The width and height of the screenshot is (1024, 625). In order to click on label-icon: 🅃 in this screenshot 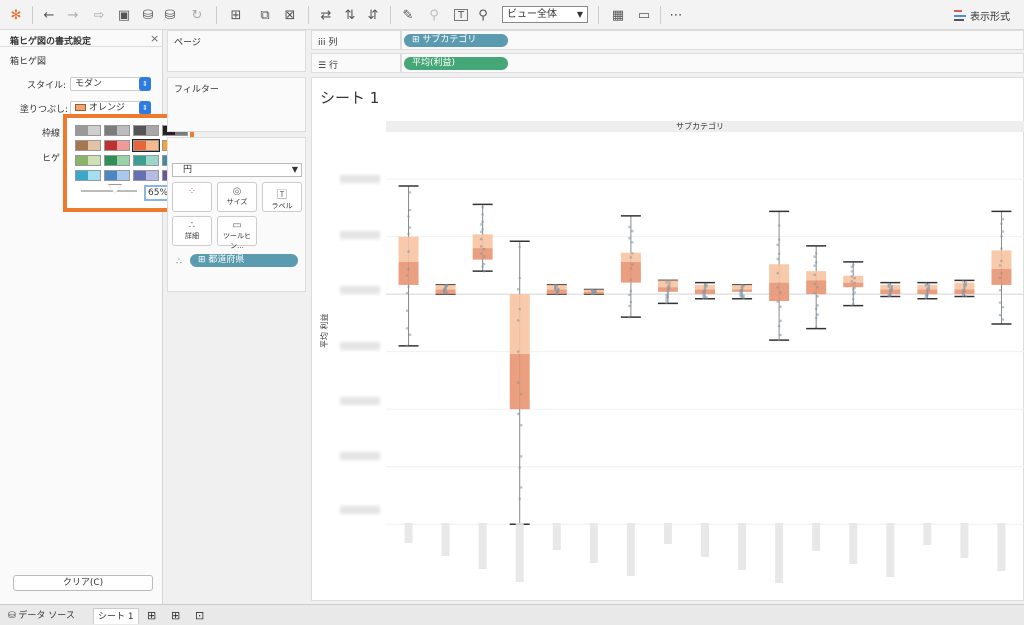, I will do `click(282, 195)`.